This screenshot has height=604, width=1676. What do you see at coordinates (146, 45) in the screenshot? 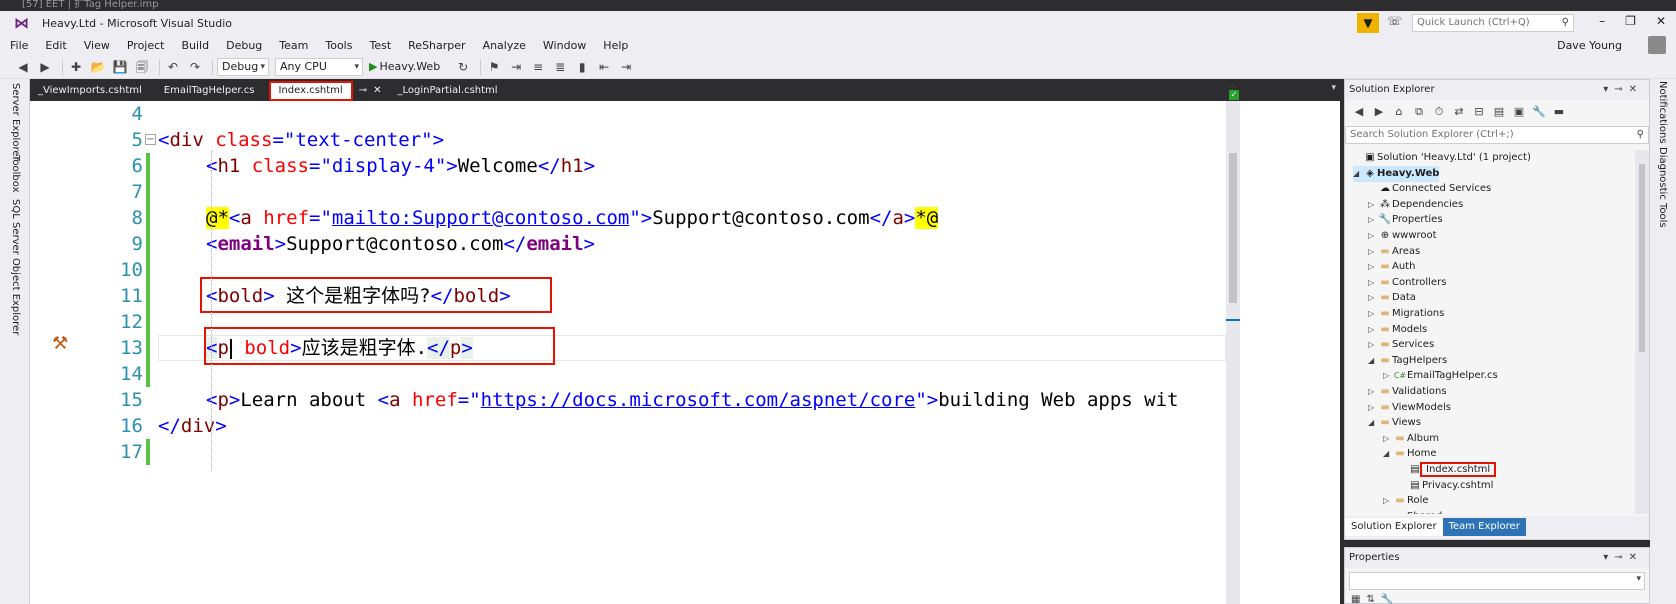
I see `menu-project: Project` at bounding box center [146, 45].